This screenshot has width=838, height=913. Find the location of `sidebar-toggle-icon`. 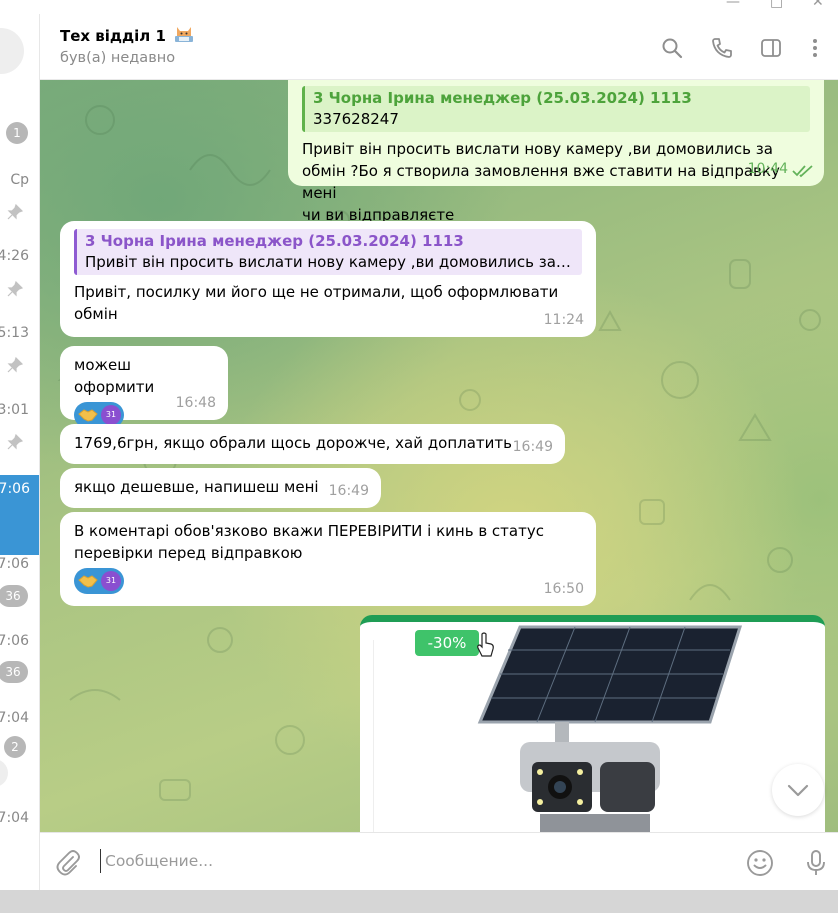

sidebar-toggle-icon is located at coordinates (771, 48).